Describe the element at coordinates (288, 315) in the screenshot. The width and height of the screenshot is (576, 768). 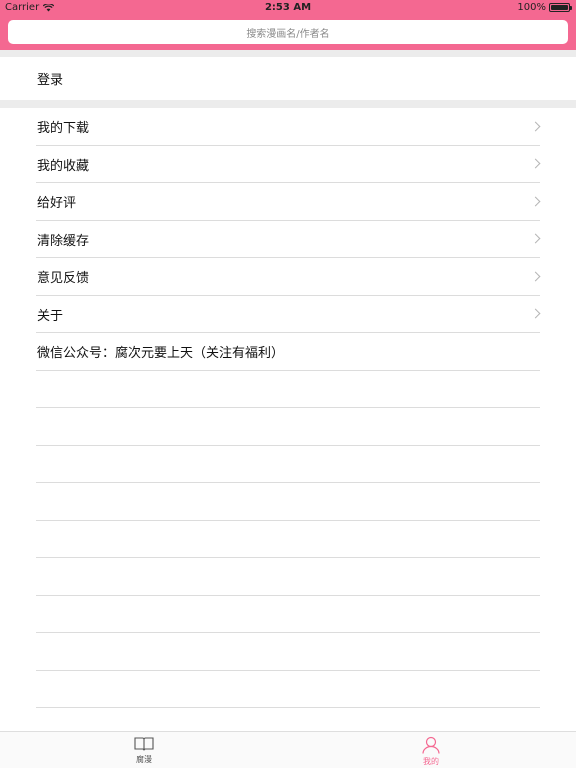
I see `menu-item-about: 关于` at that location.